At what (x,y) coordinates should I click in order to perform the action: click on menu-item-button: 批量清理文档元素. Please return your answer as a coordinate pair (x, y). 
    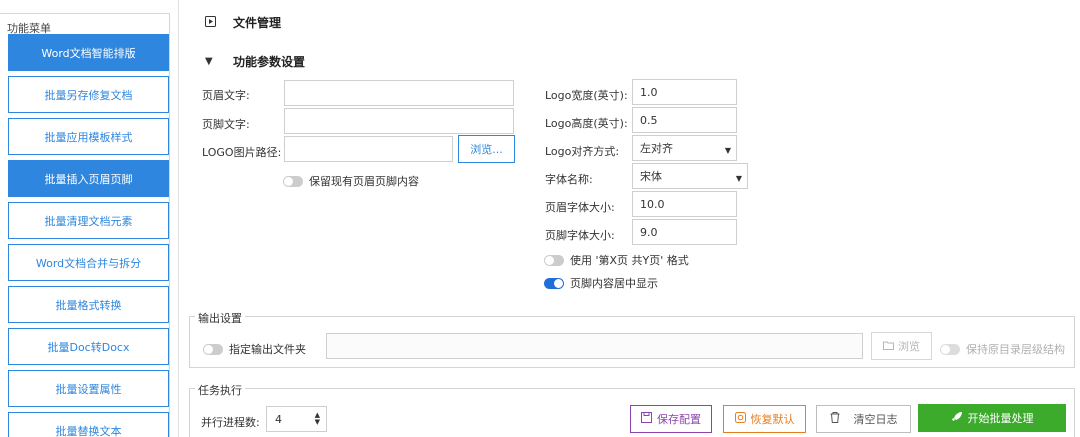
    Looking at the image, I should click on (88, 220).